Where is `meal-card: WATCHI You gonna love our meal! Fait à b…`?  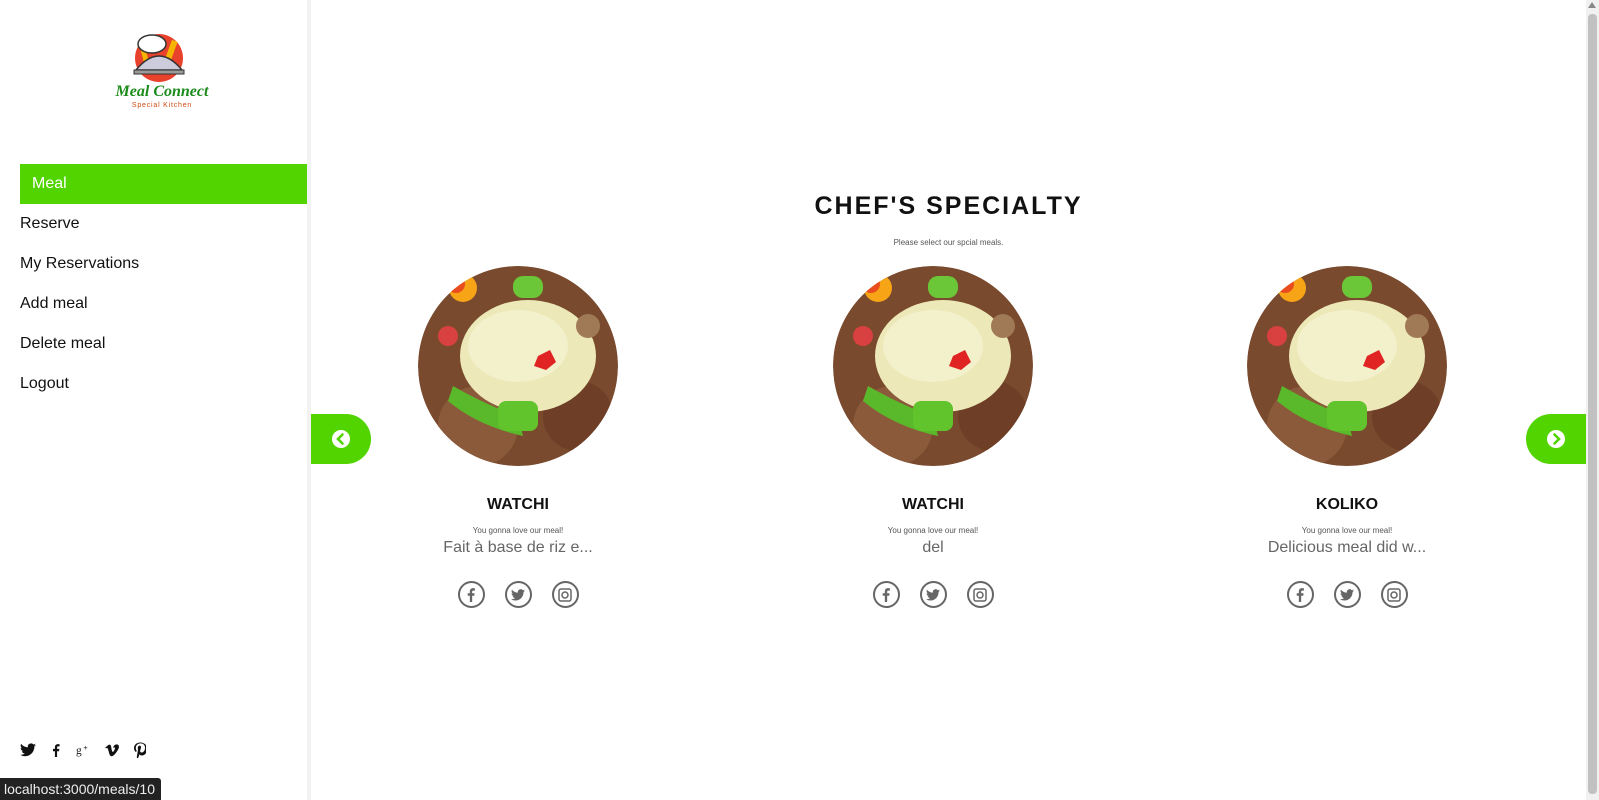 meal-card: WATCHI You gonna love our meal! Fait à b… is located at coordinates (518, 437).